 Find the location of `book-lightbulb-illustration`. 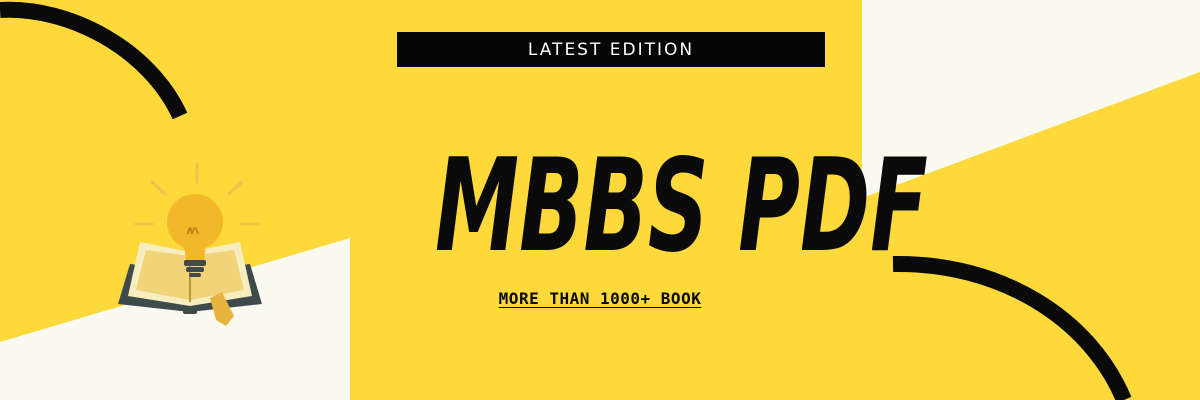

book-lightbulb-illustration is located at coordinates (190, 244).